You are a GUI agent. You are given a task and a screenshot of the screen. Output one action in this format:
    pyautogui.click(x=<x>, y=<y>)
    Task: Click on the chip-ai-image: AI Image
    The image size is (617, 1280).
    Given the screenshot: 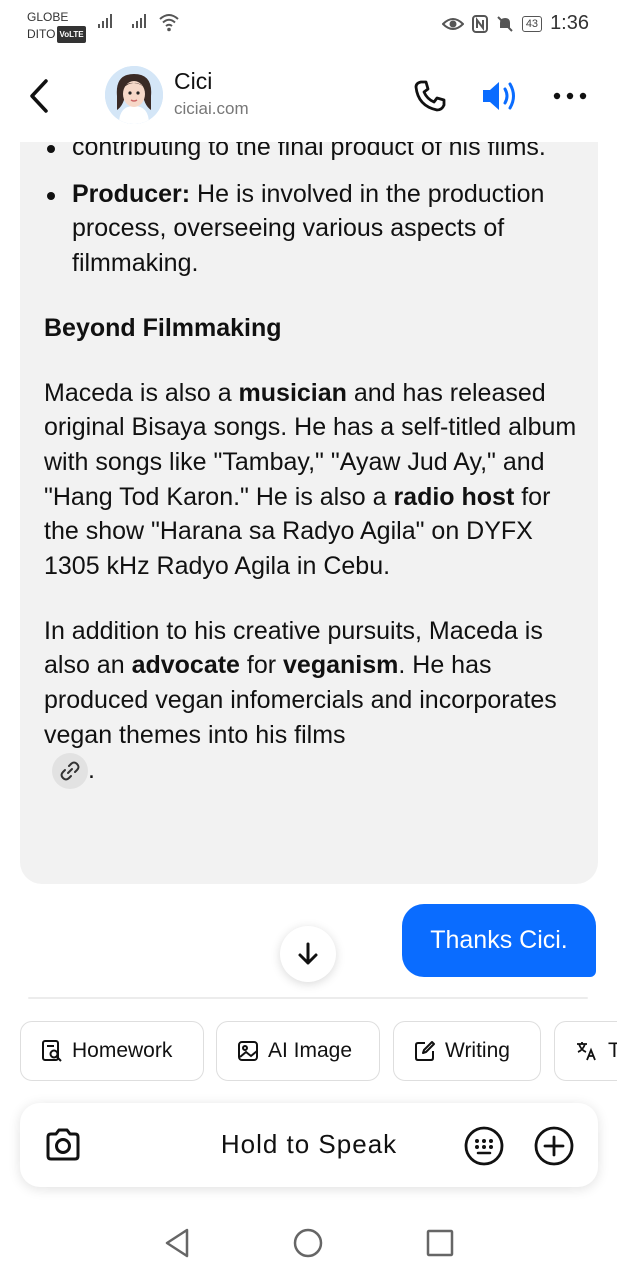 What is the action you would take?
    pyautogui.click(x=298, y=1051)
    